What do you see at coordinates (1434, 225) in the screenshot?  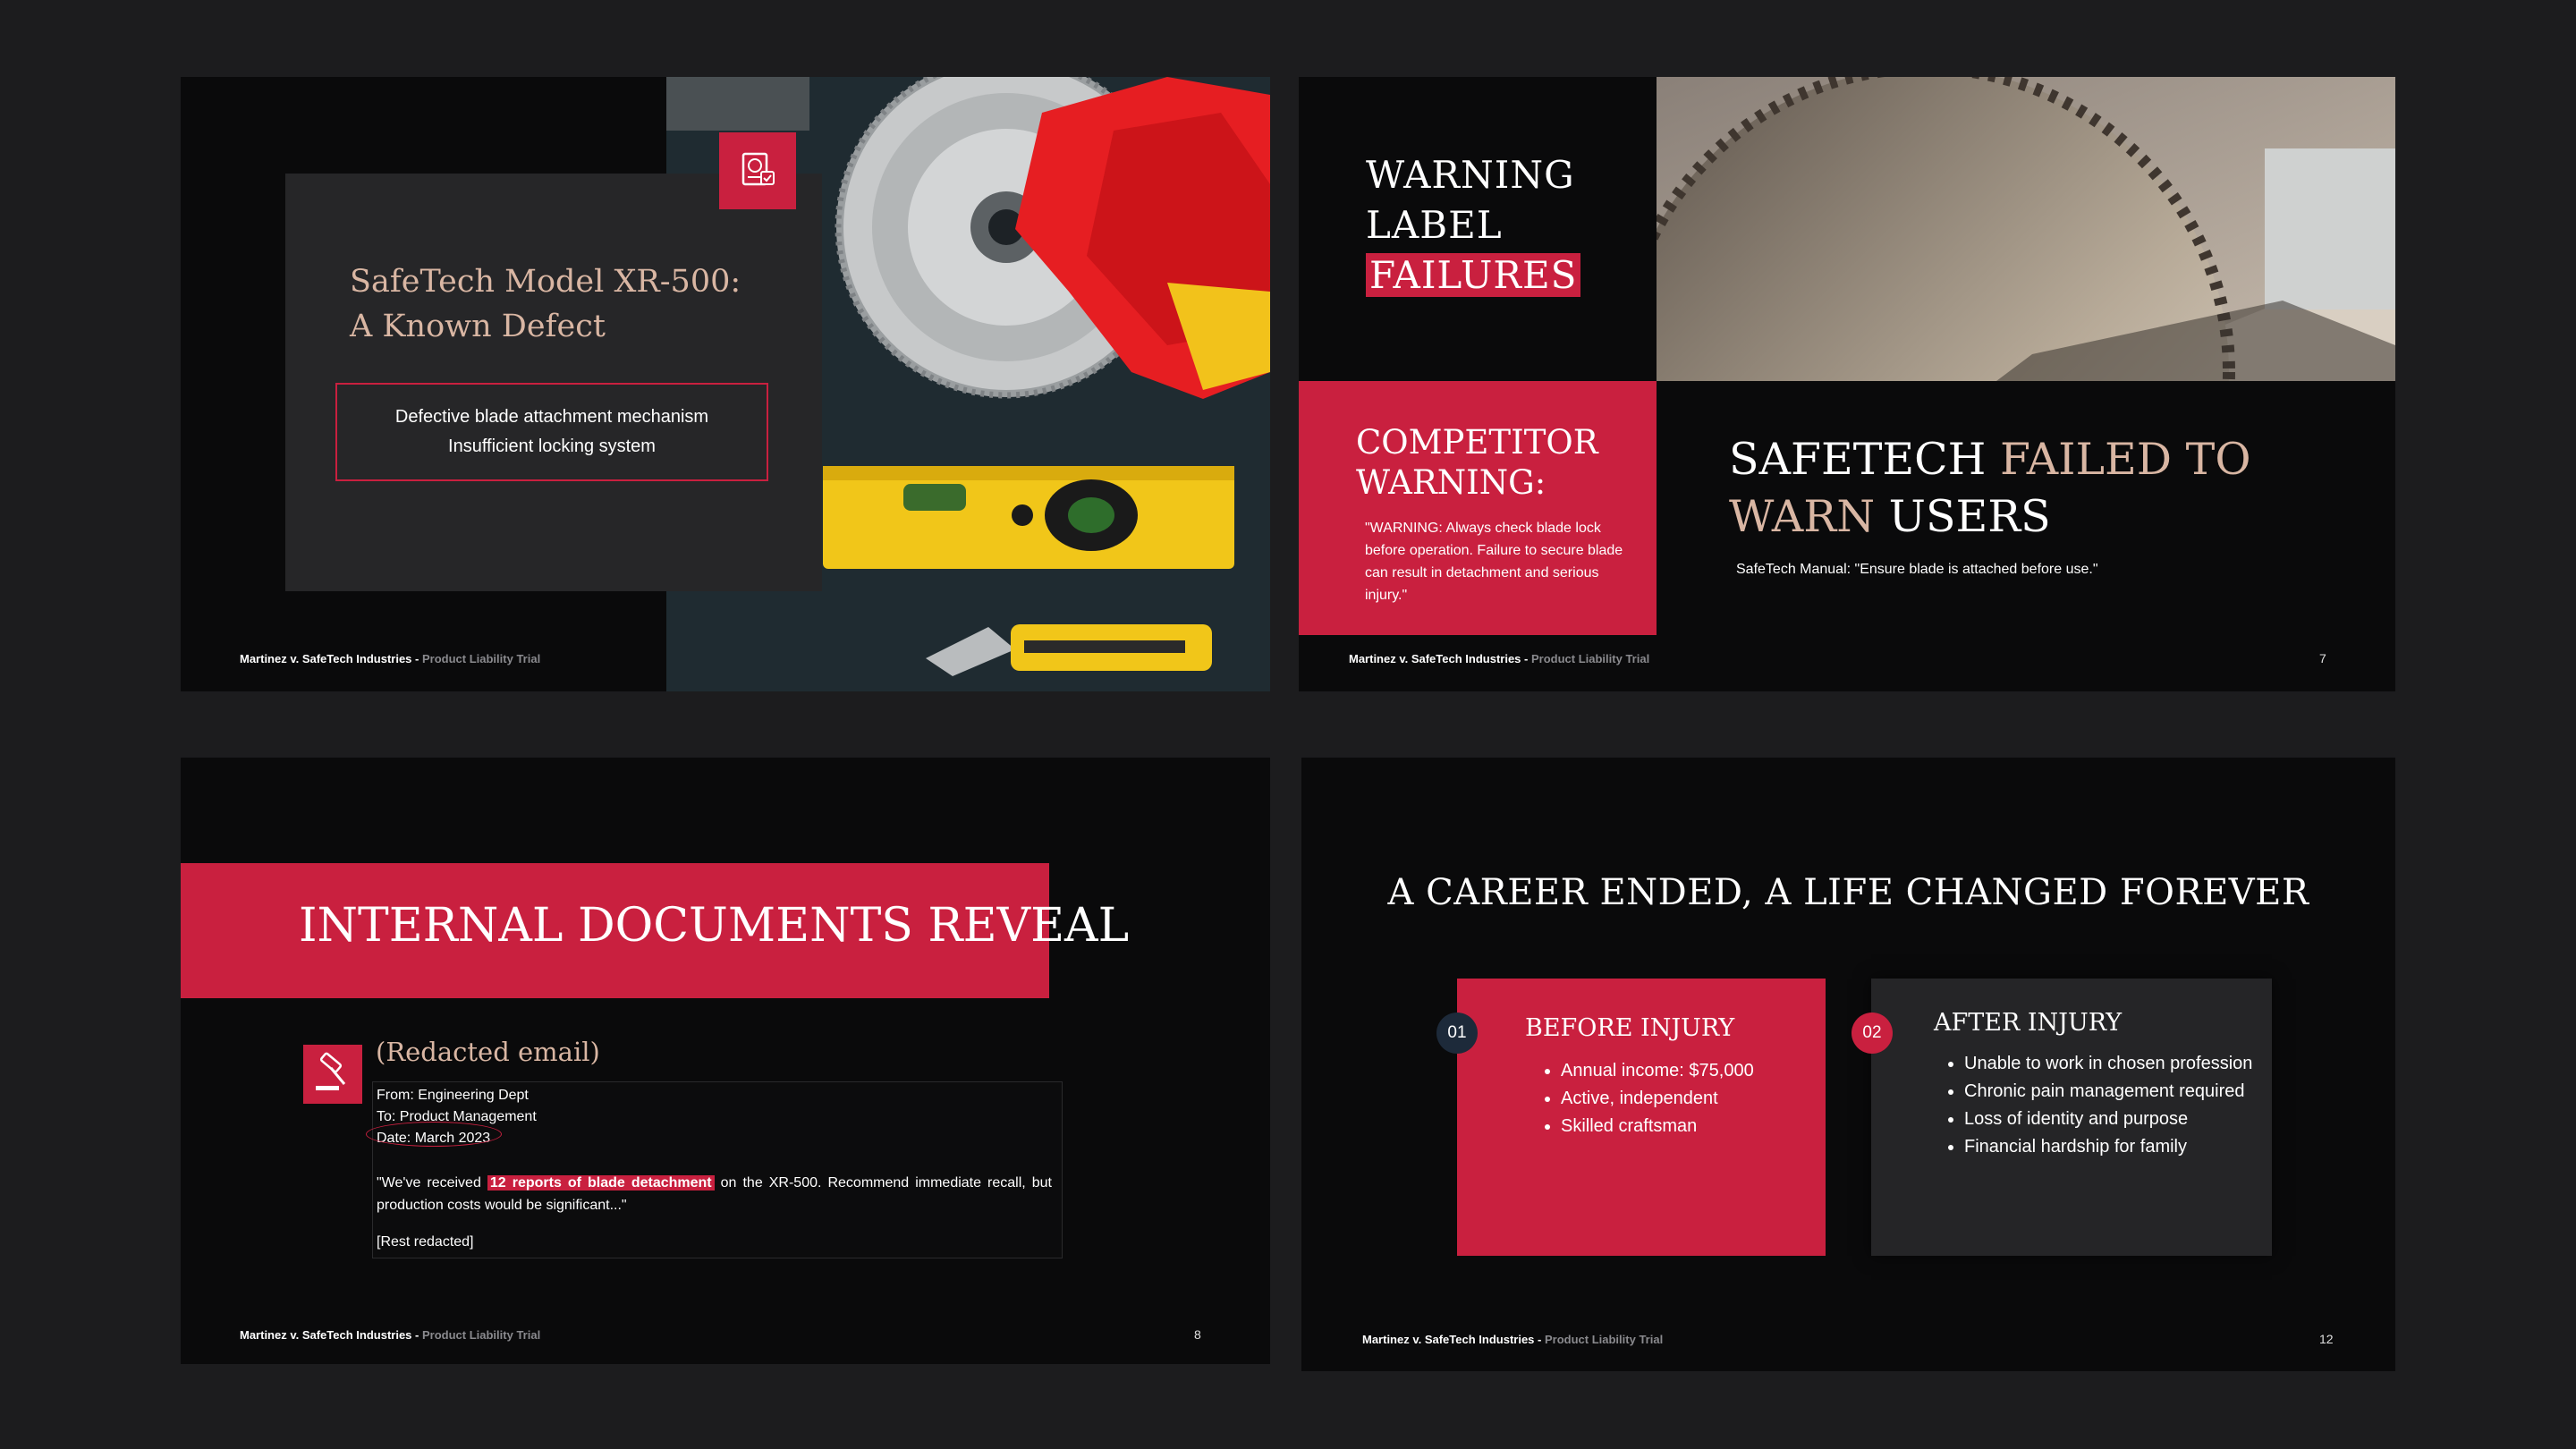 I see `heading-line-2: LABEL` at bounding box center [1434, 225].